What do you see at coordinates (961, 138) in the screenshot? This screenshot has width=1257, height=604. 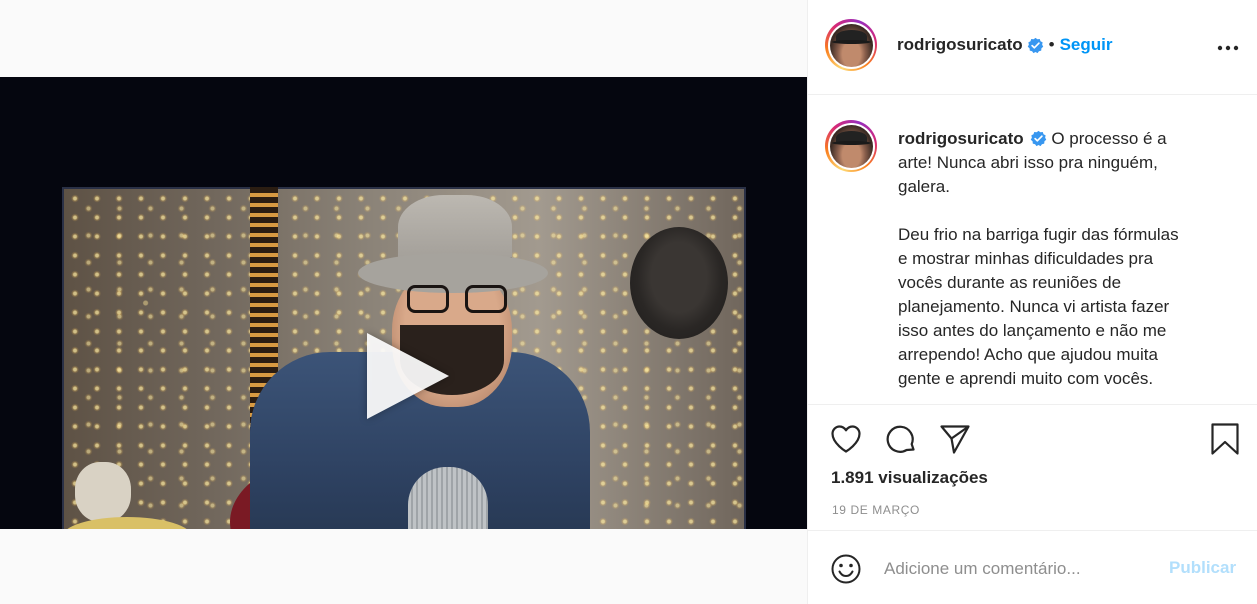 I see `caption-username: rodrigosuricato` at bounding box center [961, 138].